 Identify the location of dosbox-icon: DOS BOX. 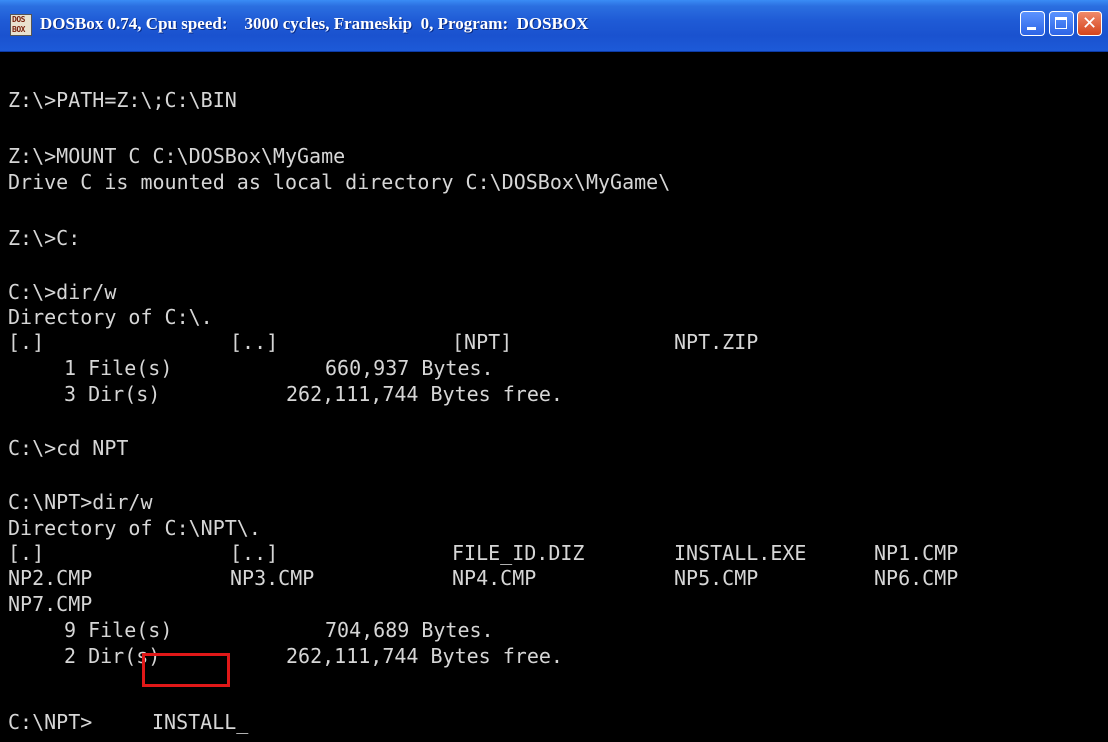
(21, 25).